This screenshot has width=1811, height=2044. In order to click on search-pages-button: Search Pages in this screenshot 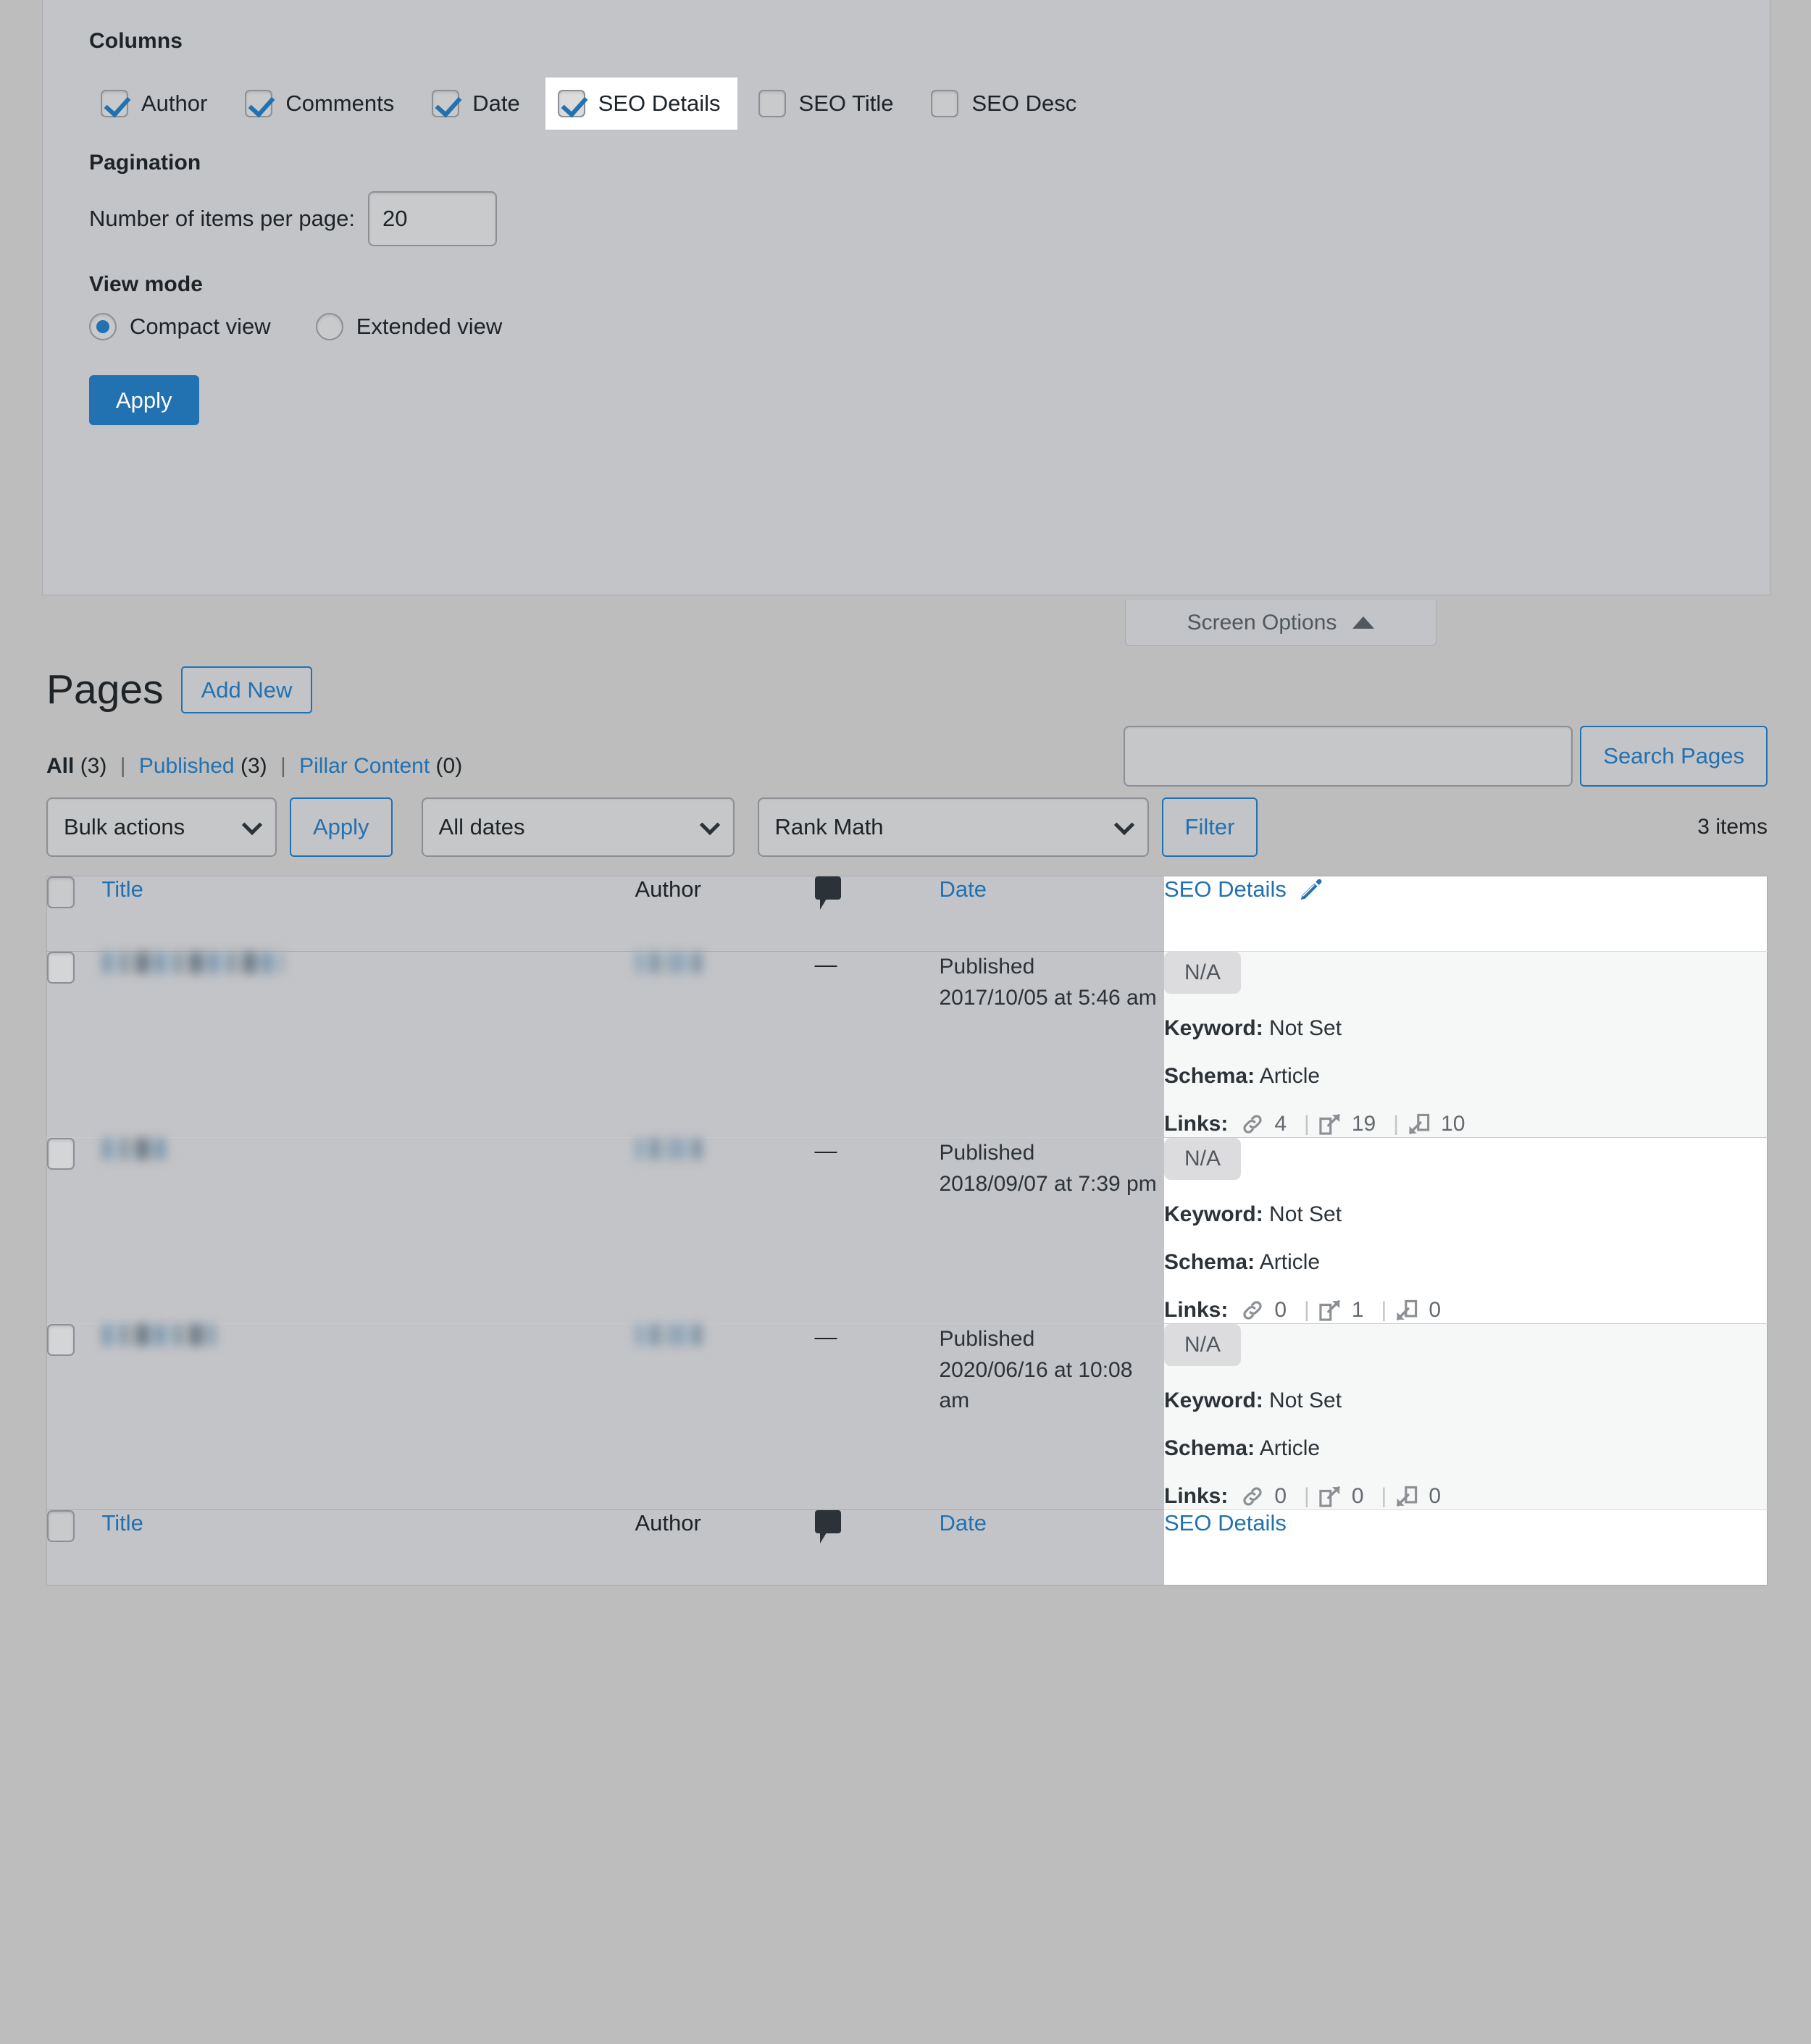, I will do `click(1674, 756)`.